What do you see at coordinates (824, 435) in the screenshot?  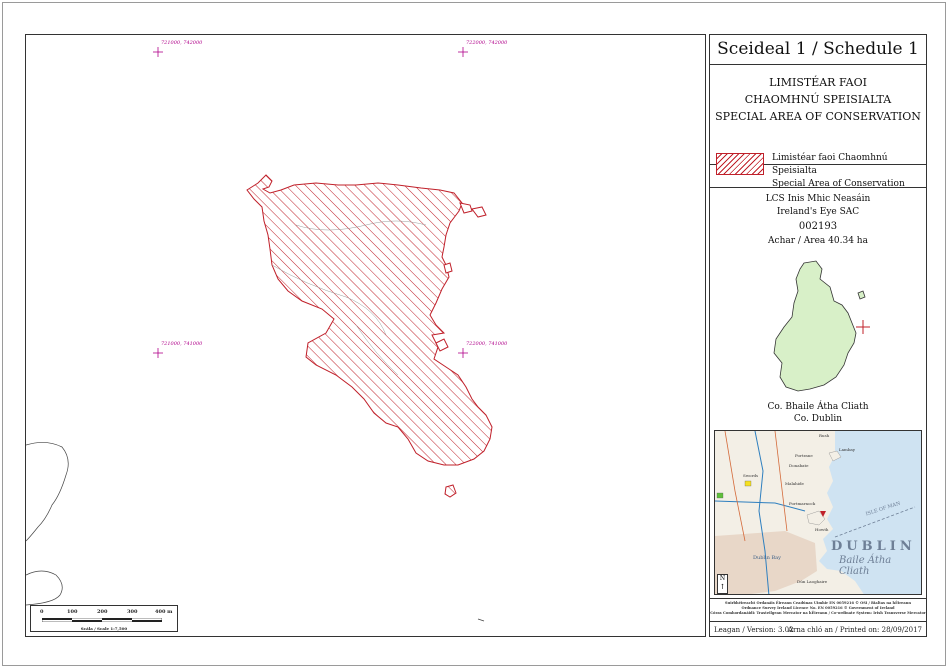 I see `inset-place-rush: Rush` at bounding box center [824, 435].